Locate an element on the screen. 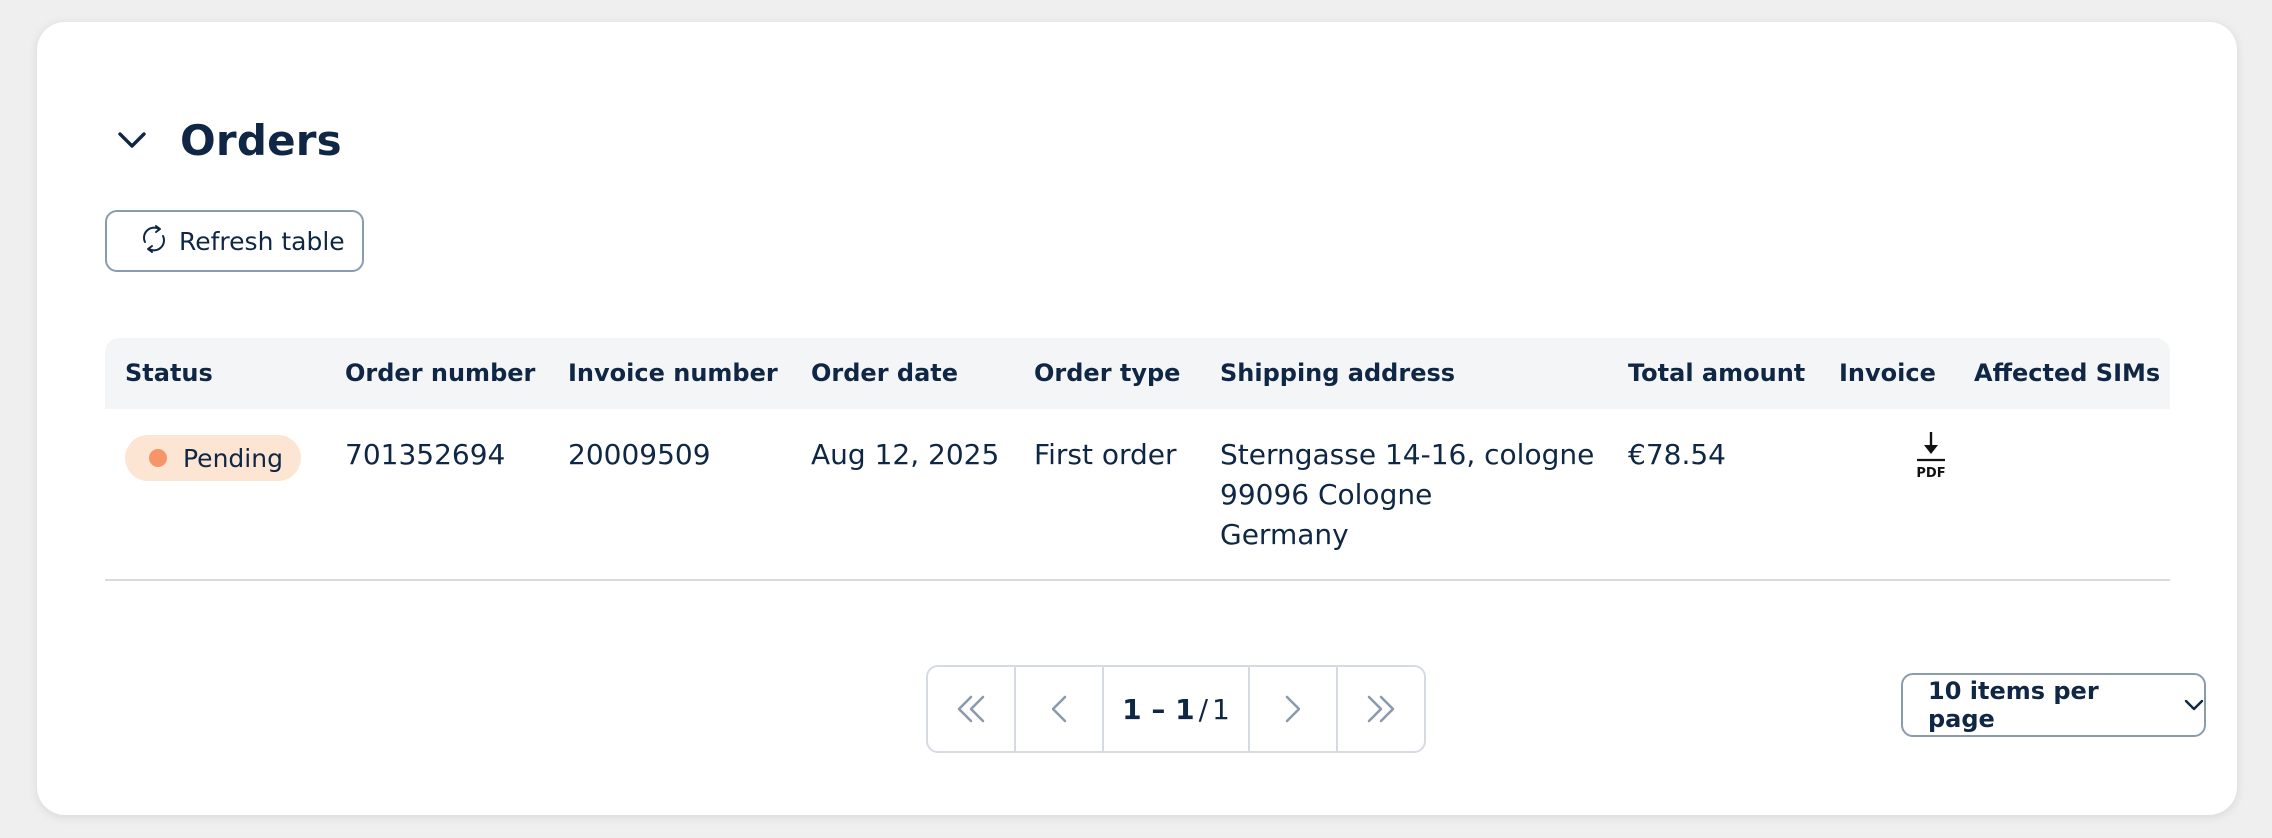  first-page-button is located at coordinates (972, 709).